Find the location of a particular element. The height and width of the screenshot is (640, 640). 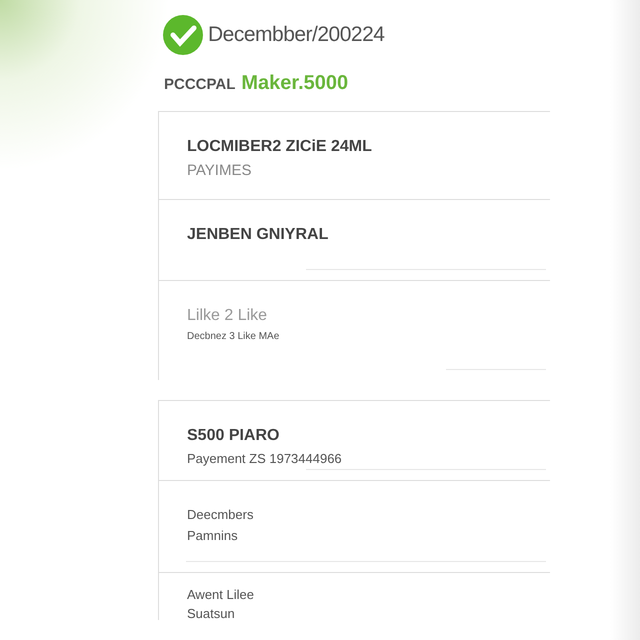

detail-text: Pamnins is located at coordinates (213, 535).